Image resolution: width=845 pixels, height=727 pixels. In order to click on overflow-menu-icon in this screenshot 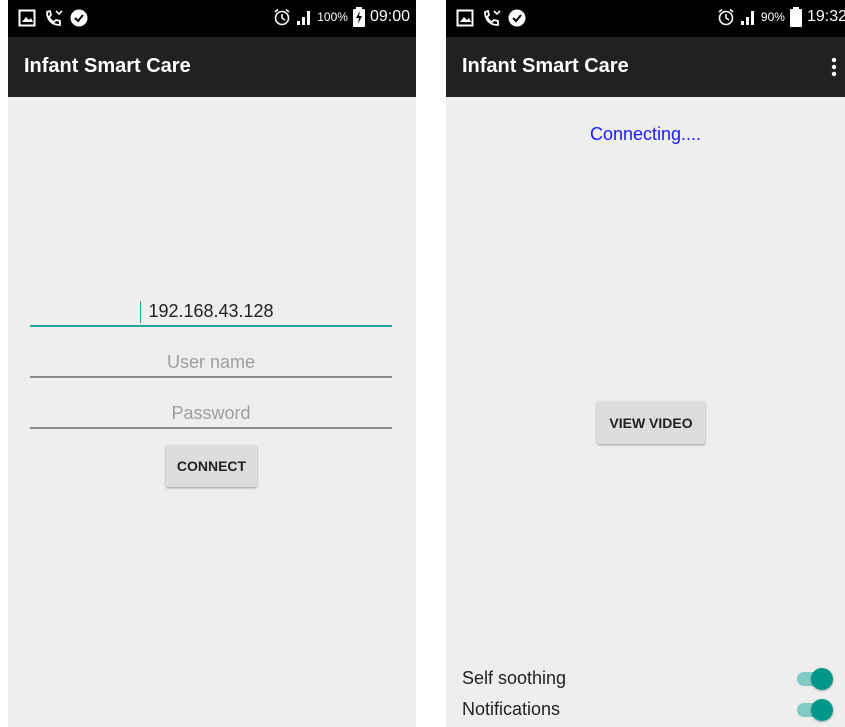, I will do `click(834, 67)`.